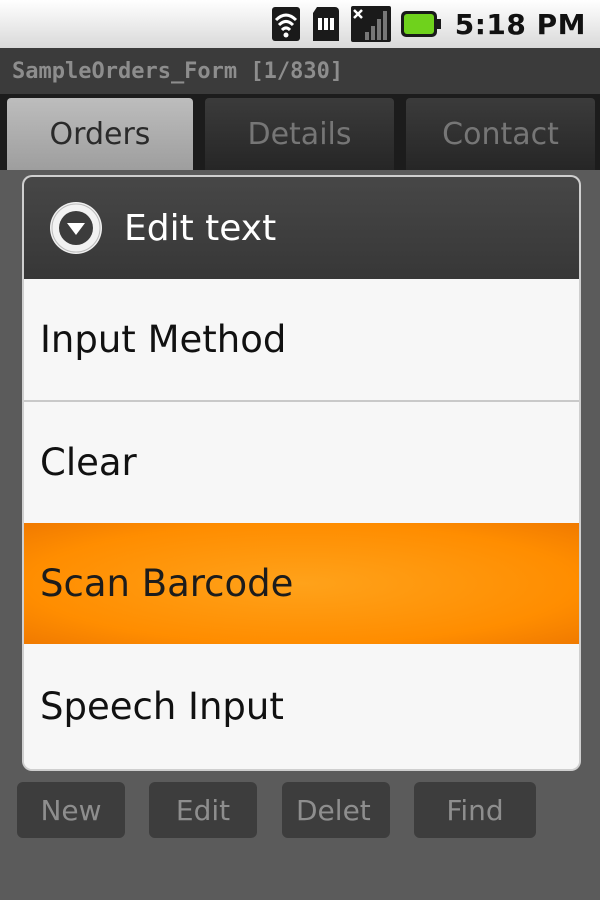 This screenshot has height=900, width=600. I want to click on menu-item-input-method: Input Method, so click(301, 339).